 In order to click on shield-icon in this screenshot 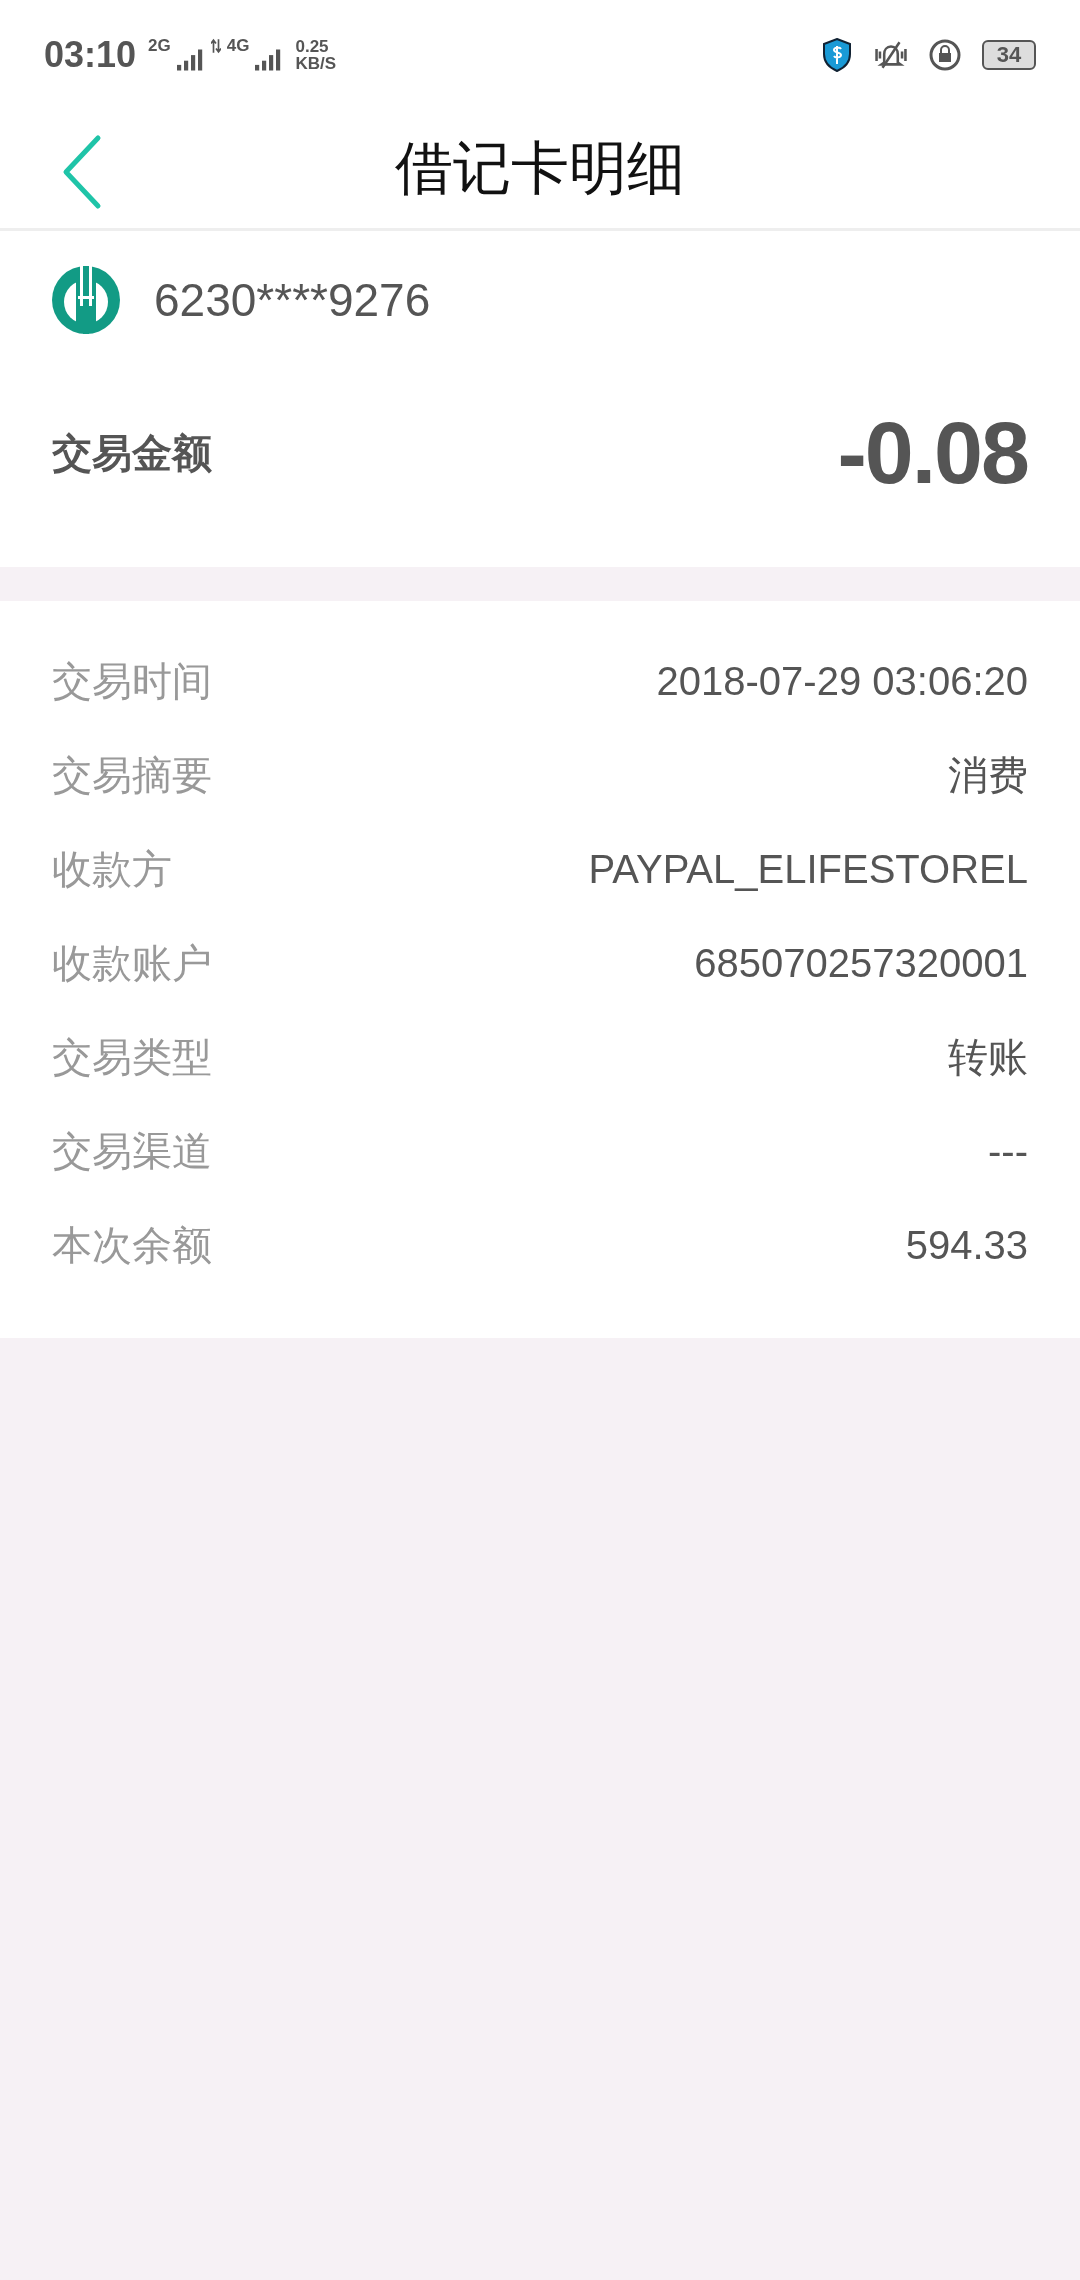, I will do `click(837, 55)`.